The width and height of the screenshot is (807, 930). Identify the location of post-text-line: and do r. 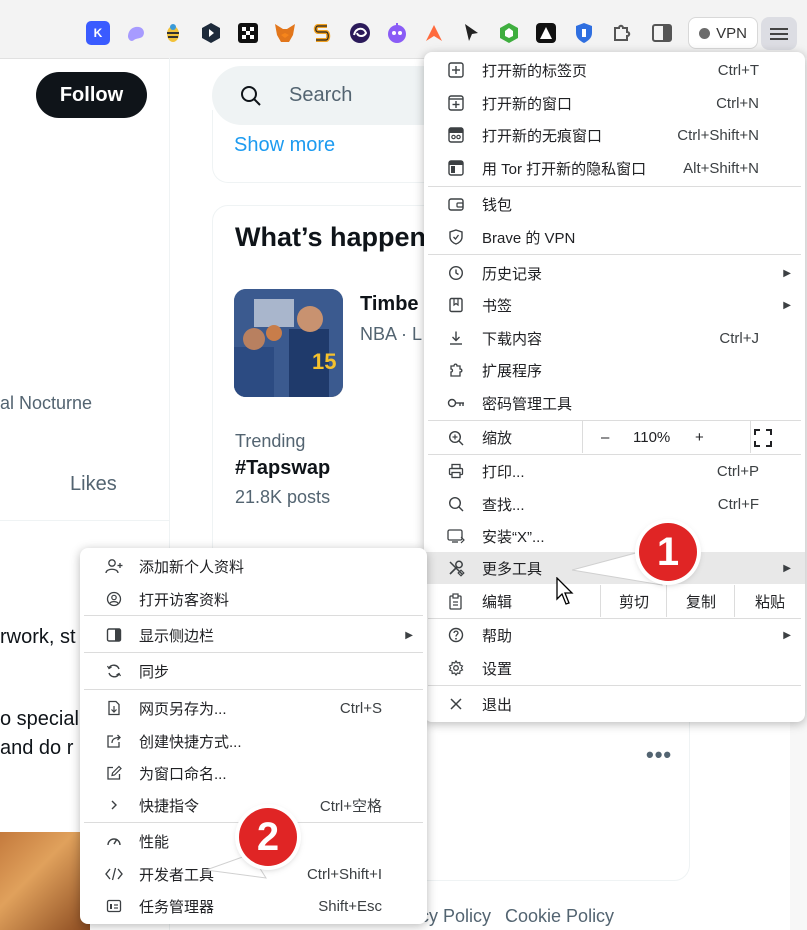
(37, 748).